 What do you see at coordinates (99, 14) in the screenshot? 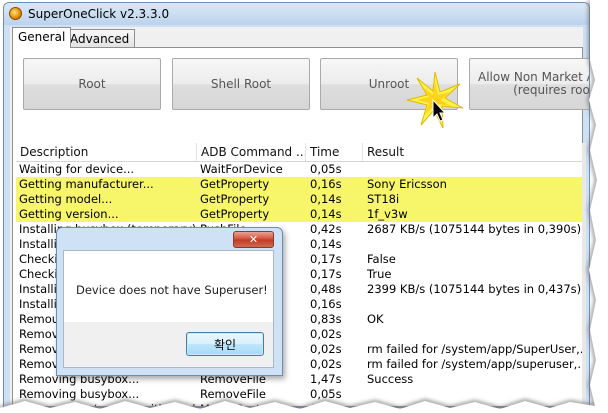
I see `window-title: SuperOneClick v2.3.3.0` at bounding box center [99, 14].